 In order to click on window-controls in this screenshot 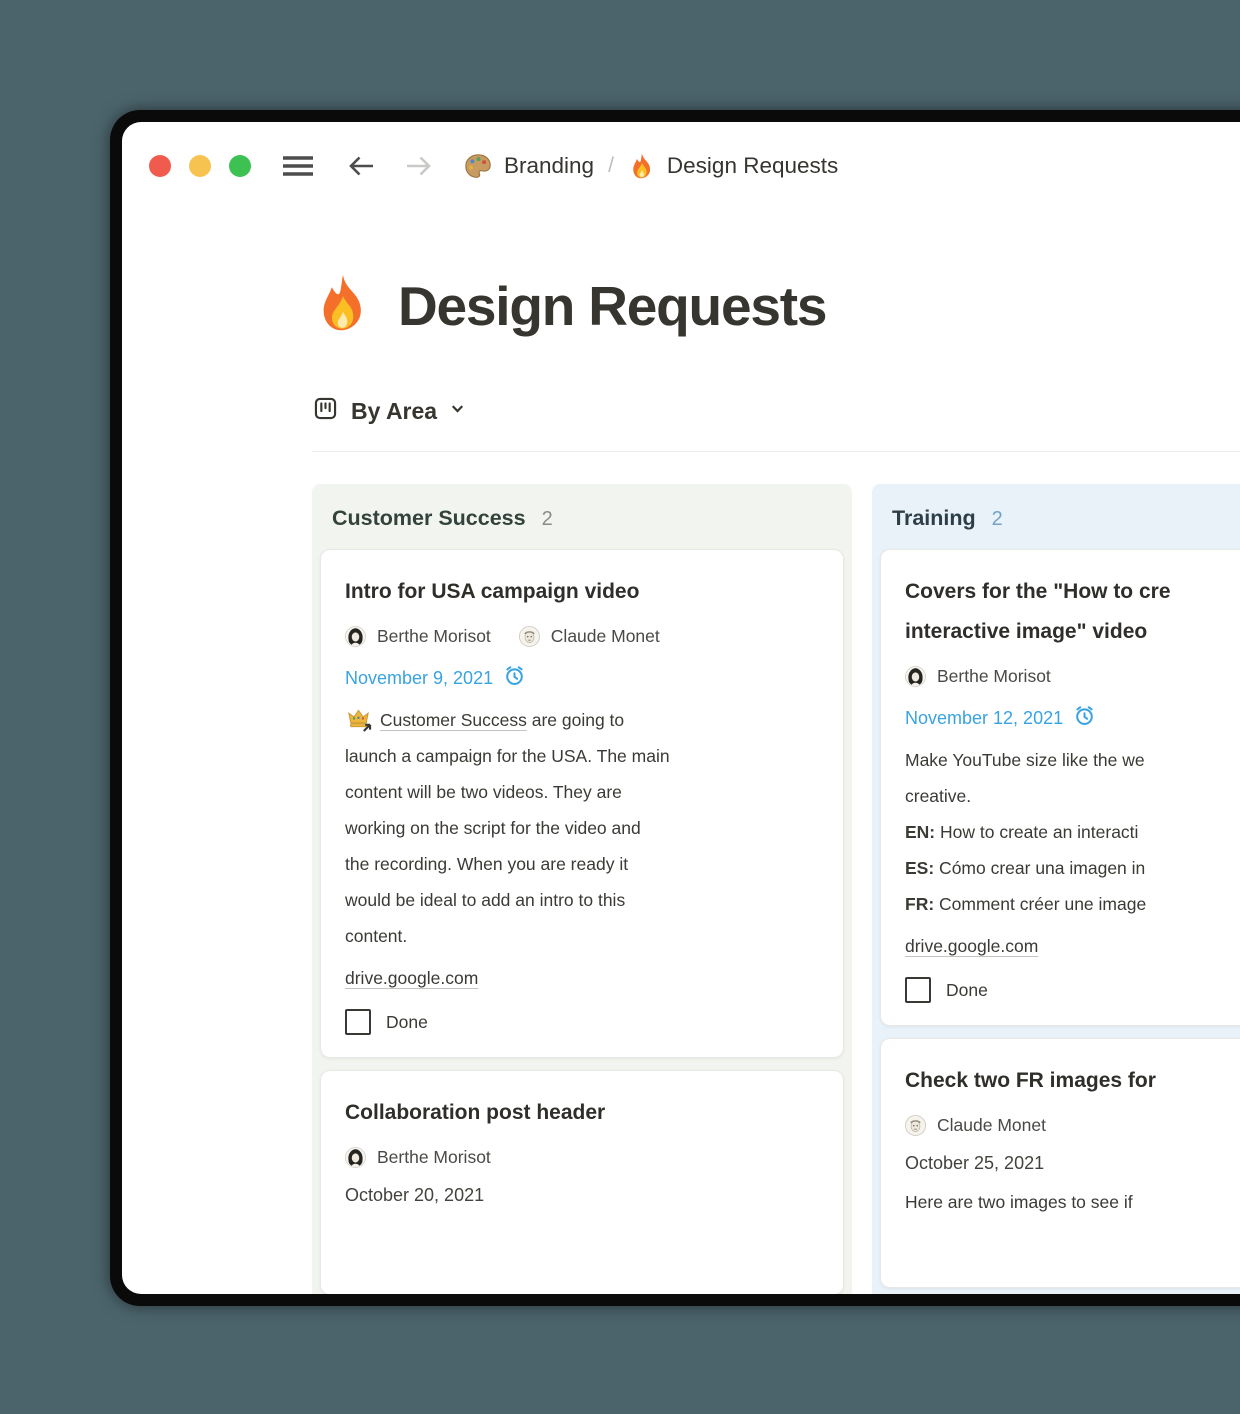, I will do `click(200, 166)`.